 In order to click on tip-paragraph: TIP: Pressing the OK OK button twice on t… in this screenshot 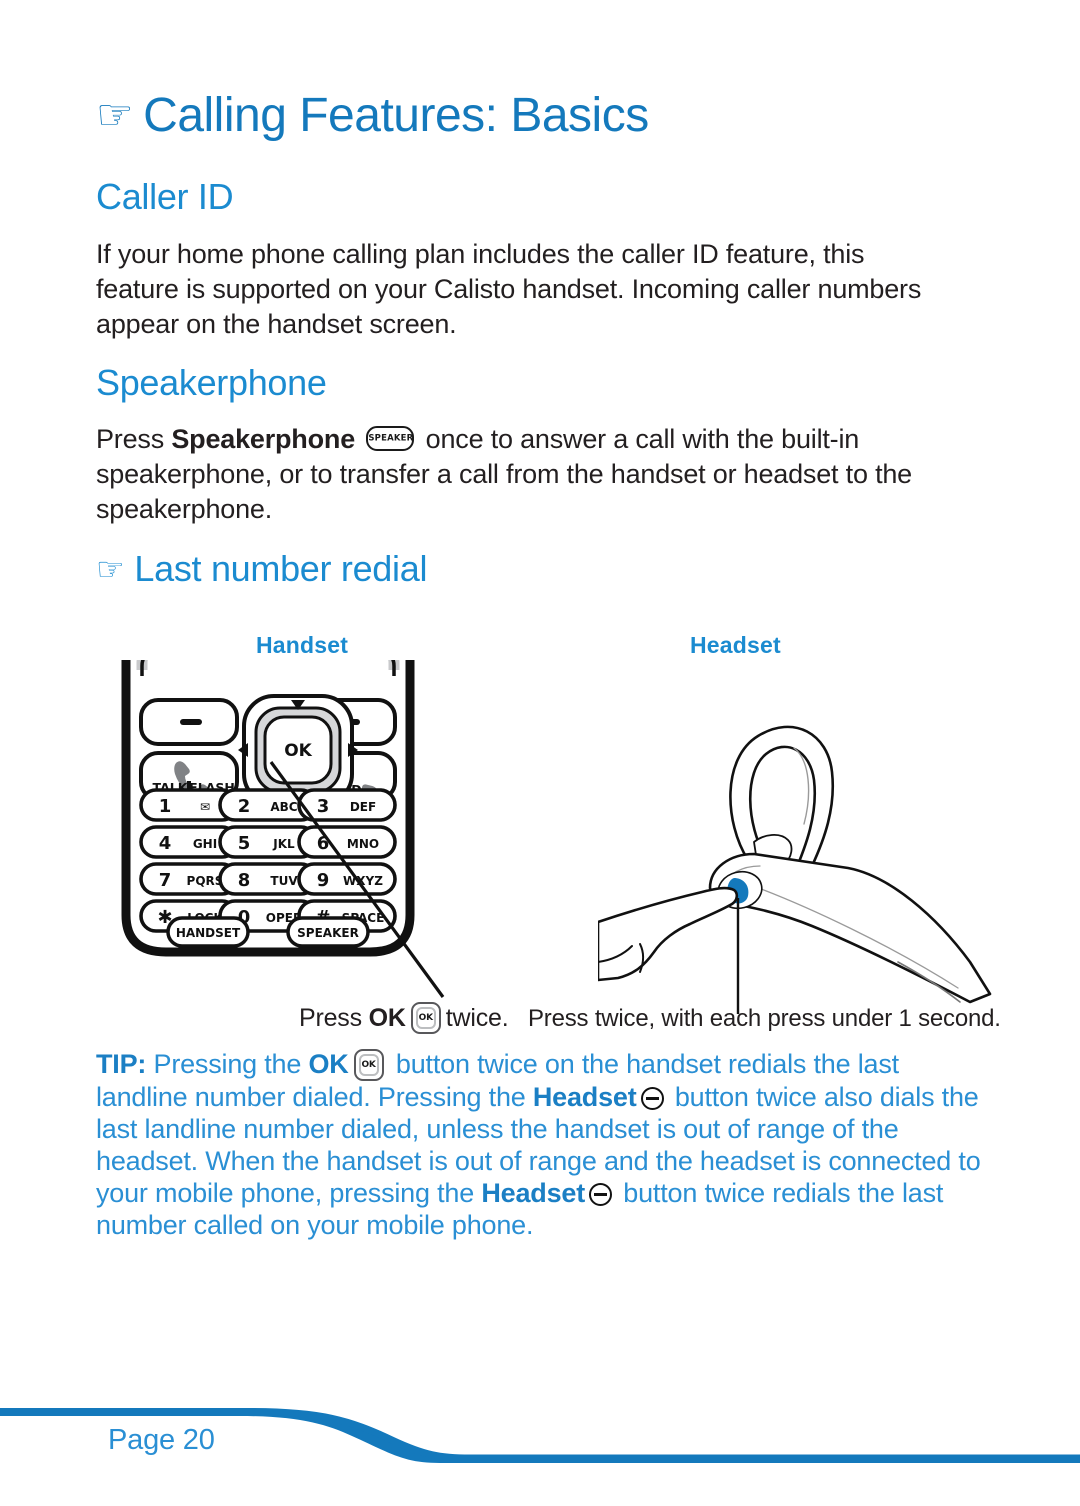, I will do `click(541, 1144)`.